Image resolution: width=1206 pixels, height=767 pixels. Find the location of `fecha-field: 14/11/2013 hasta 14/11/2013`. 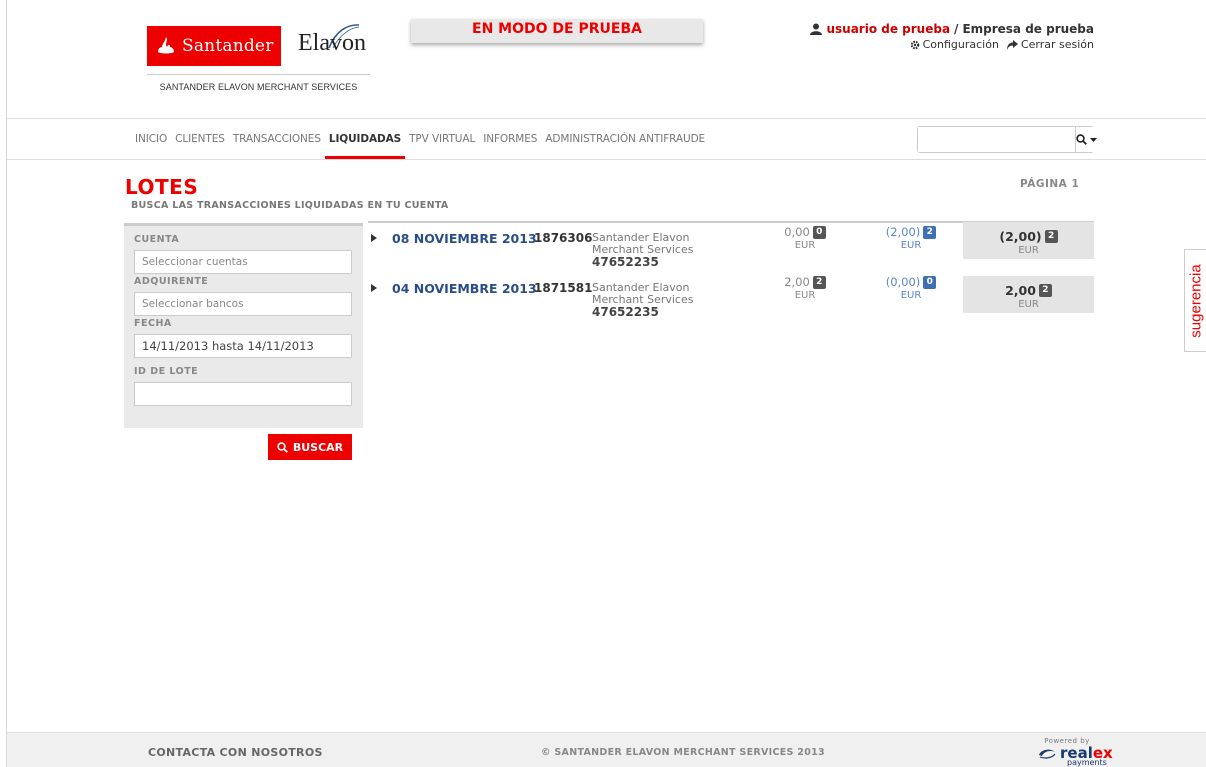

fecha-field: 14/11/2013 hasta 14/11/2013 is located at coordinates (243, 346).